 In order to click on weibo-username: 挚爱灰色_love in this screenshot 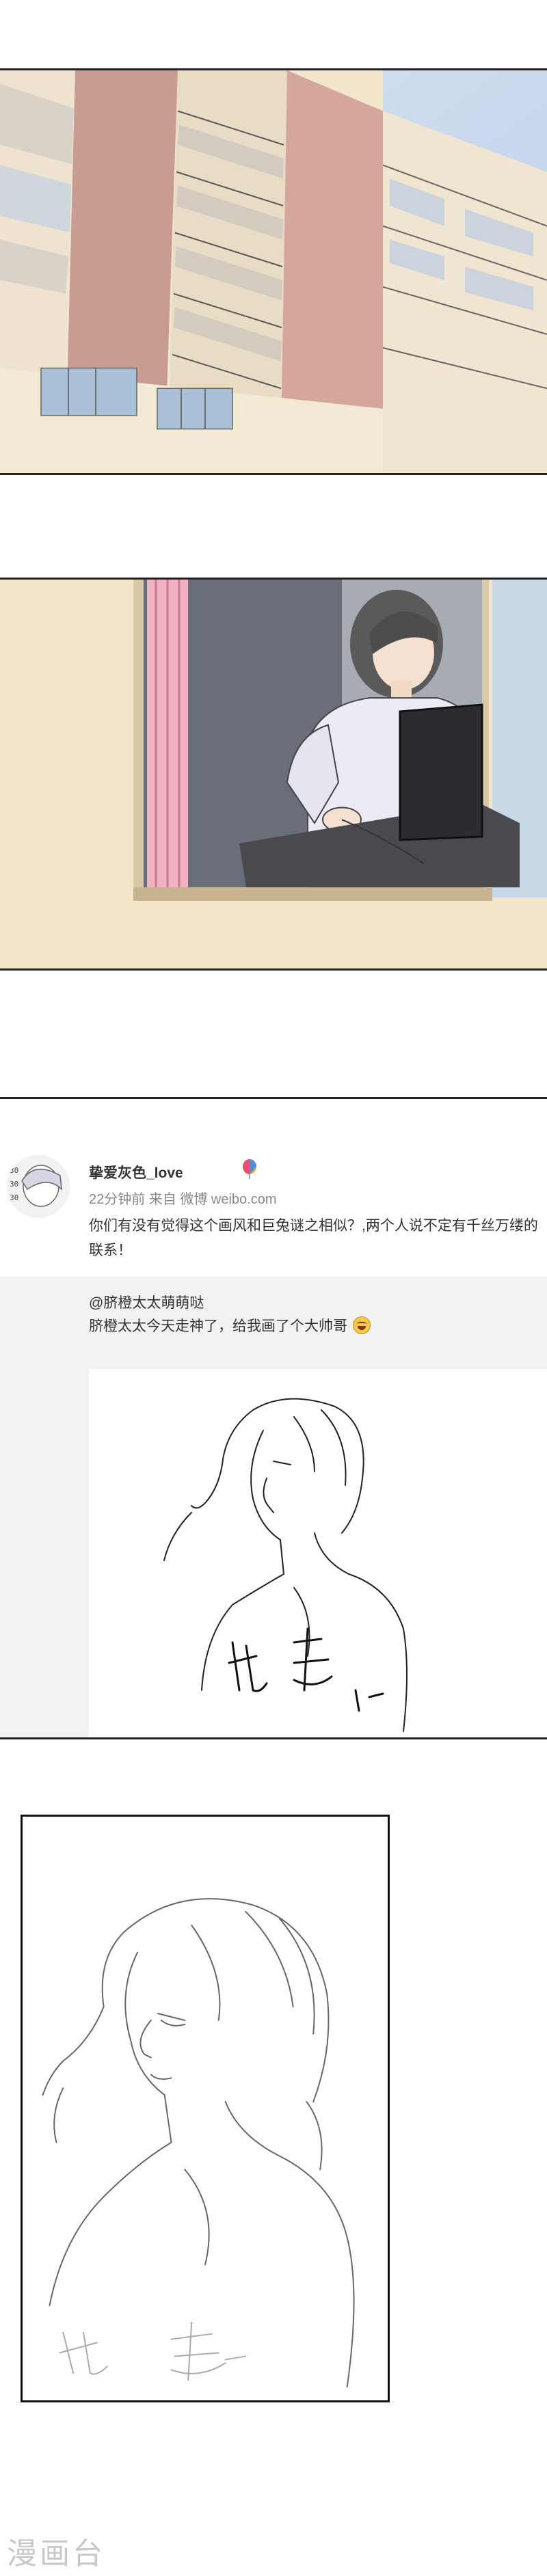, I will do `click(136, 1172)`.